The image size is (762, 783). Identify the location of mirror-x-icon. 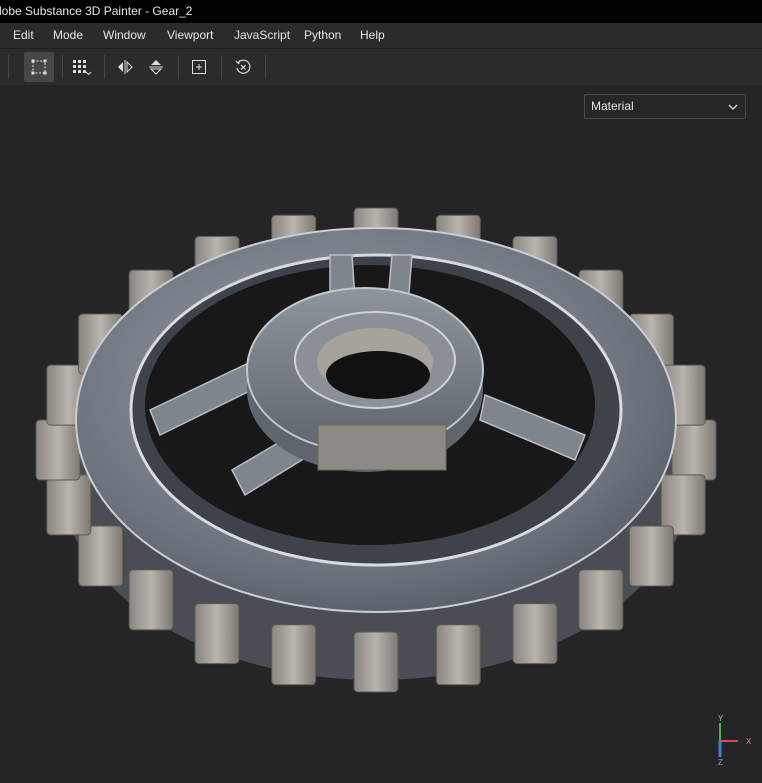
(125, 67).